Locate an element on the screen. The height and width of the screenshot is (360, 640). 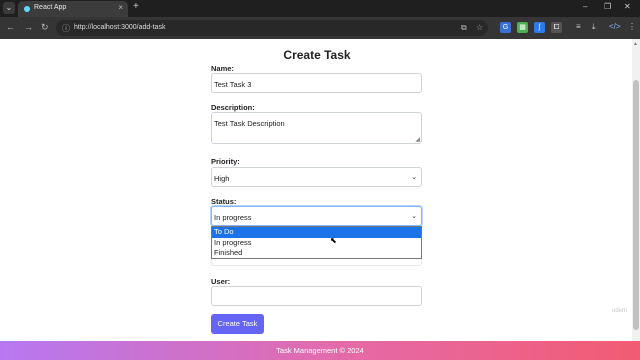
priority-label: Priority: is located at coordinates (225, 161).